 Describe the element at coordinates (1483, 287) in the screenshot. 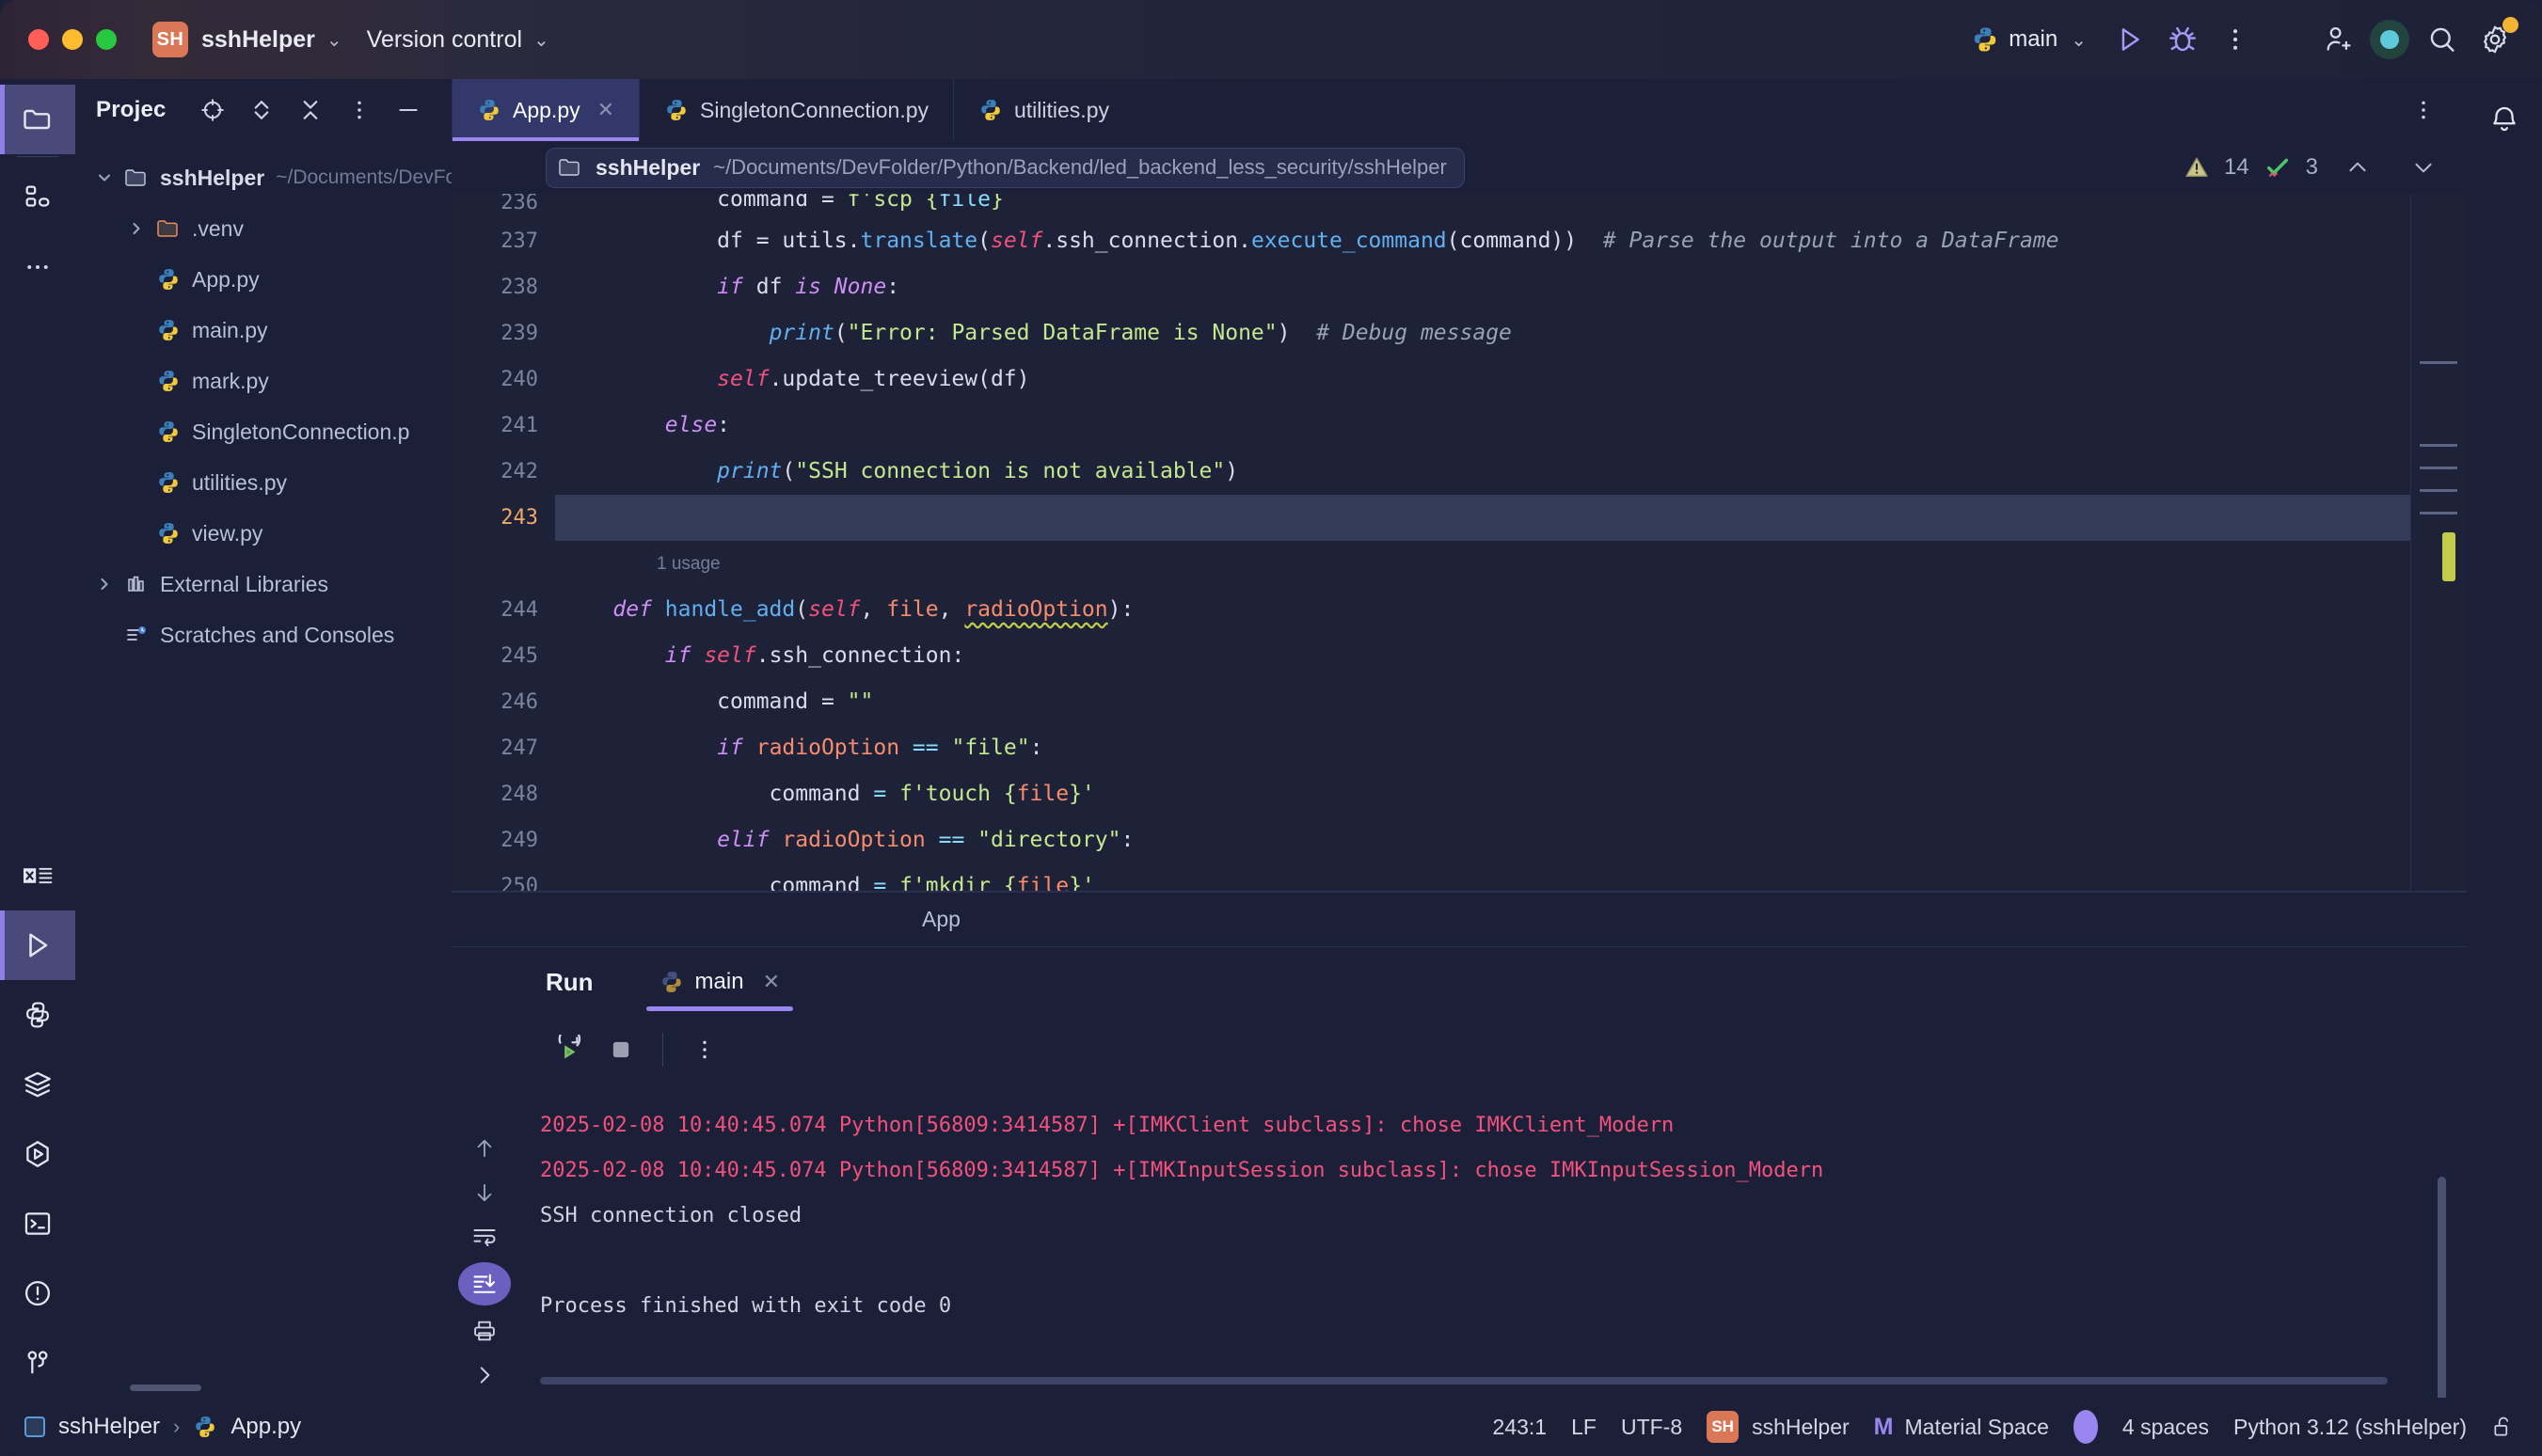

I see `code-line-238: if df is None:` at that location.